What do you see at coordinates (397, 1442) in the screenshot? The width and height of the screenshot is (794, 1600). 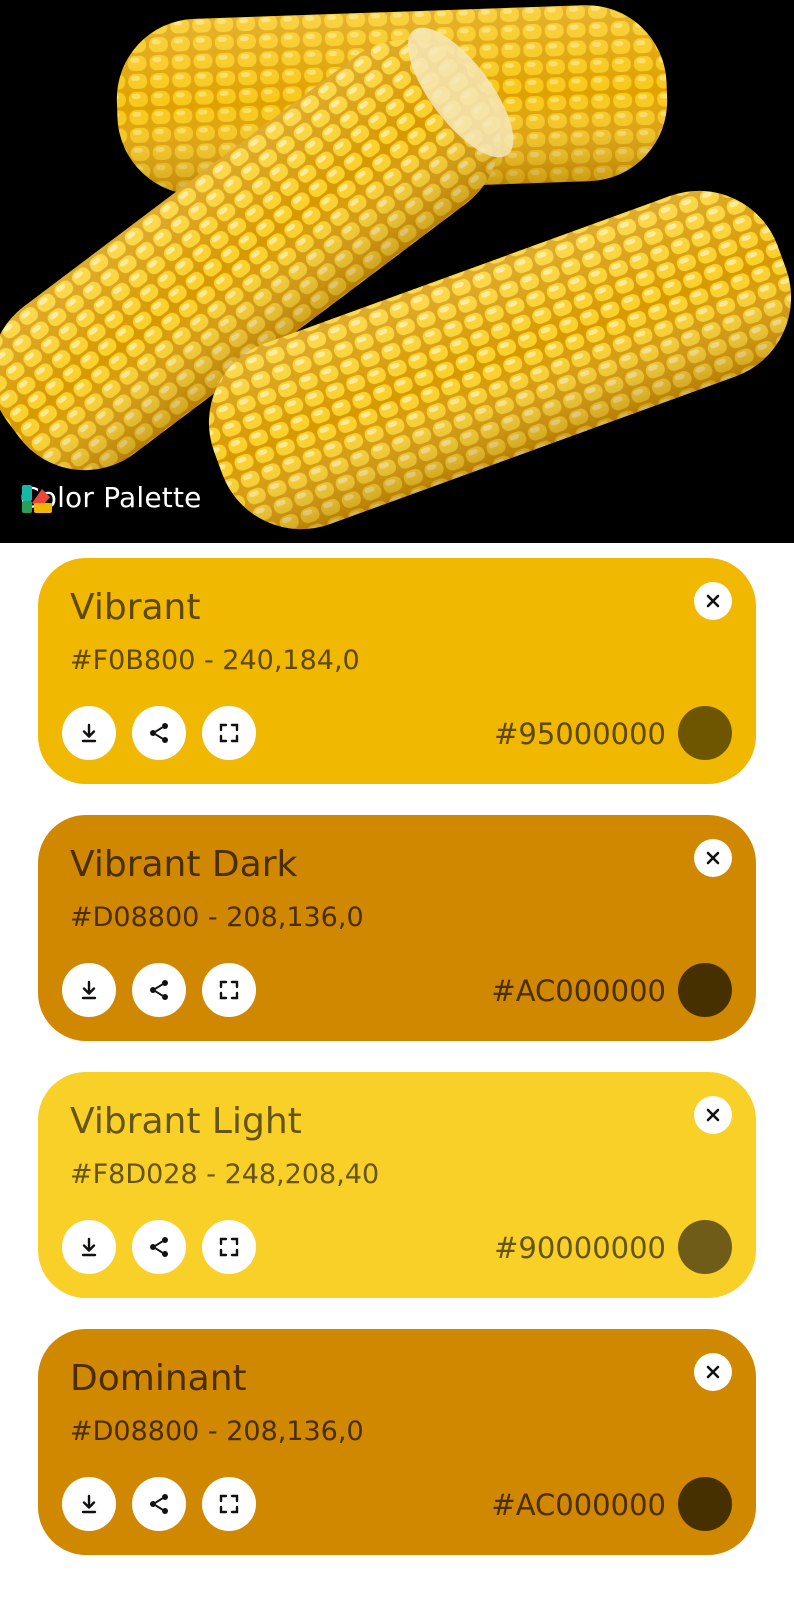 I see `palette-card-dominant: Dominant #D08800 - 208,136,0 #AC000000` at bounding box center [397, 1442].